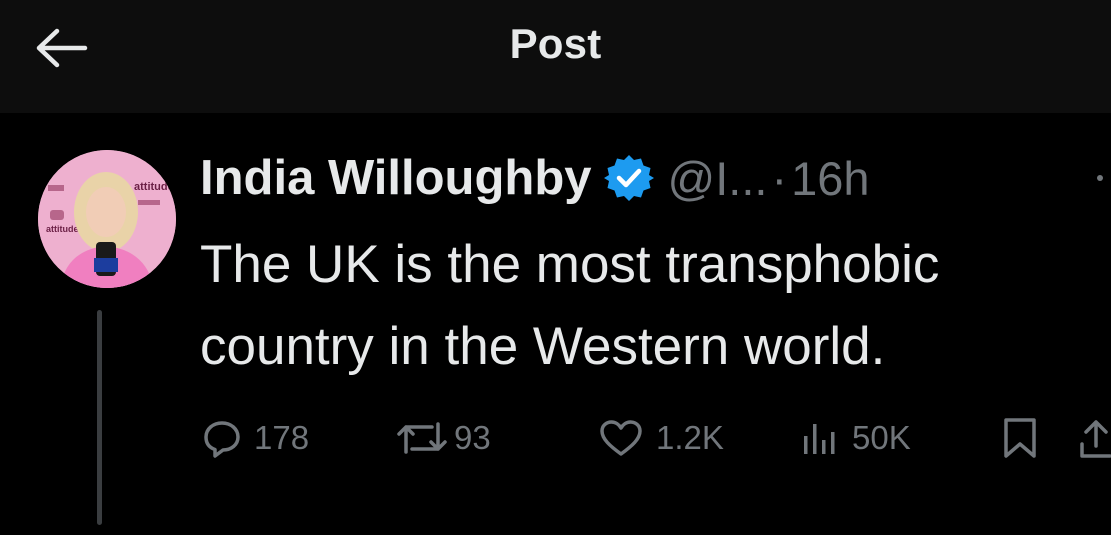  I want to click on action-bar: 178 93 1.2K 50K, so click(655, 438).